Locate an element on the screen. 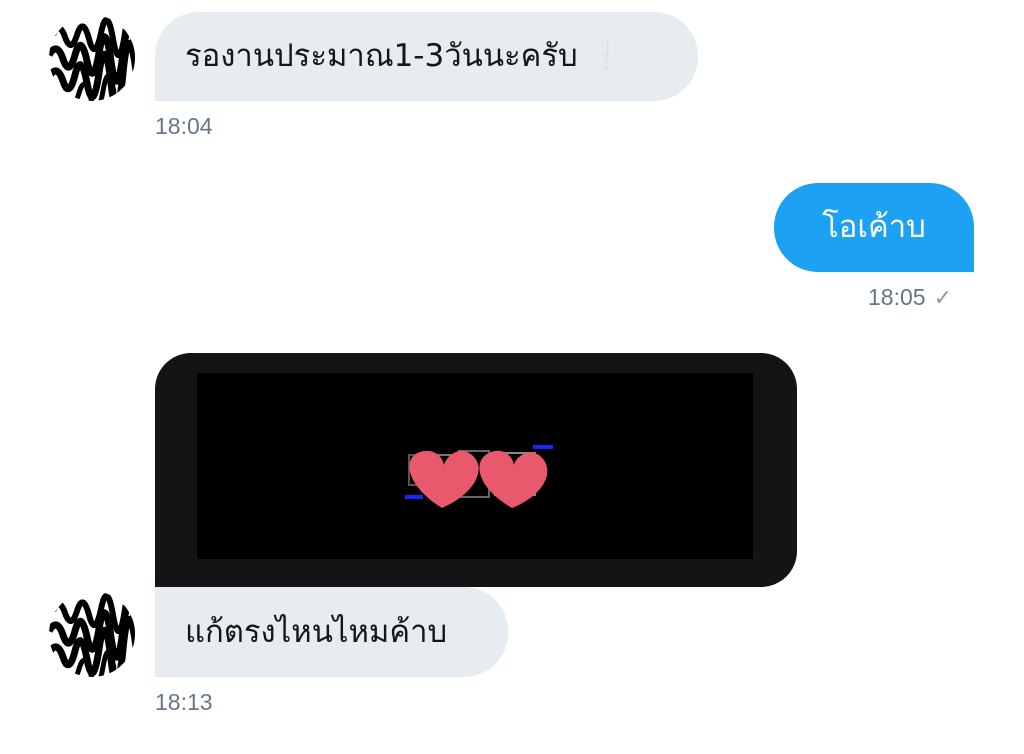  message-text: โอเค้าบ is located at coordinates (874, 227).